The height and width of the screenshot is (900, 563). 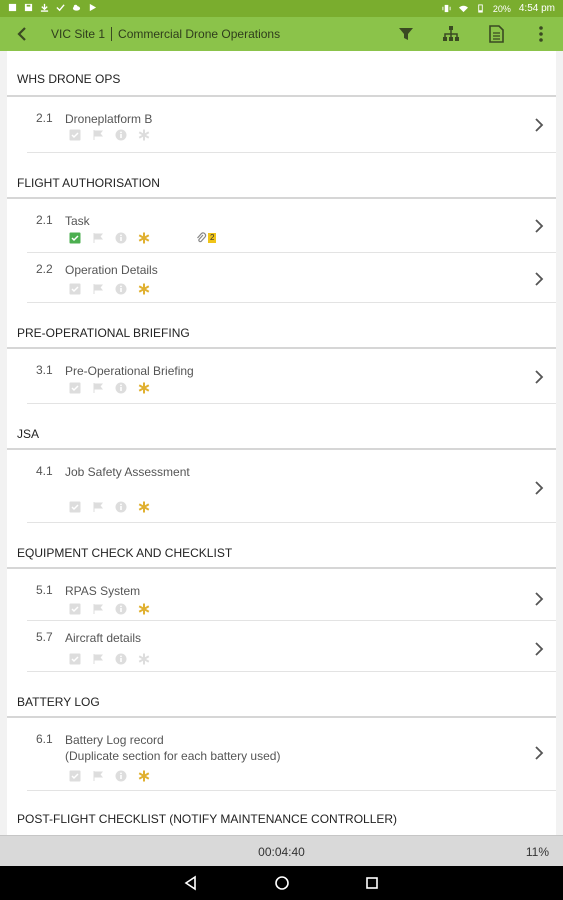 What do you see at coordinates (281, 554) in the screenshot?
I see `section-header: EQUIPMENT CHECK AND CHECKLIST` at bounding box center [281, 554].